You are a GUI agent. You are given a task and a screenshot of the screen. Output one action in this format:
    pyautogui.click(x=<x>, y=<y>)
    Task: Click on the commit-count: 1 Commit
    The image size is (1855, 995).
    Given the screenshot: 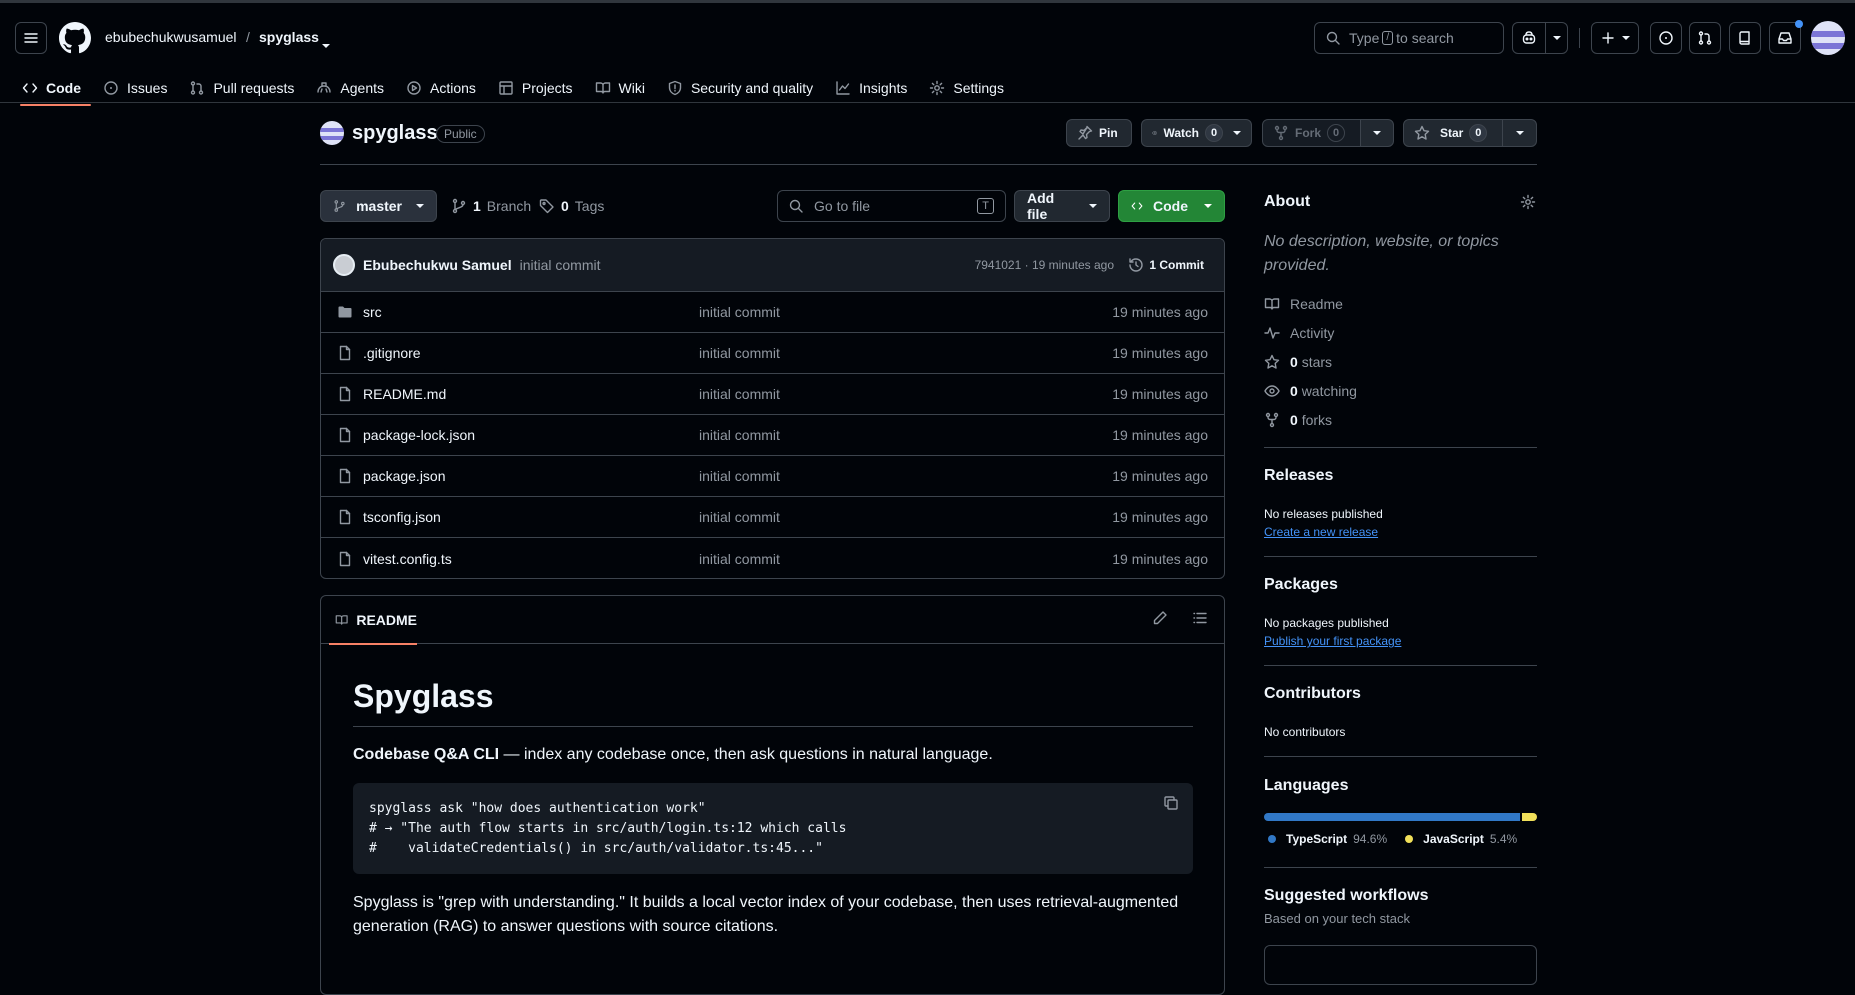 What is the action you would take?
    pyautogui.click(x=1176, y=265)
    